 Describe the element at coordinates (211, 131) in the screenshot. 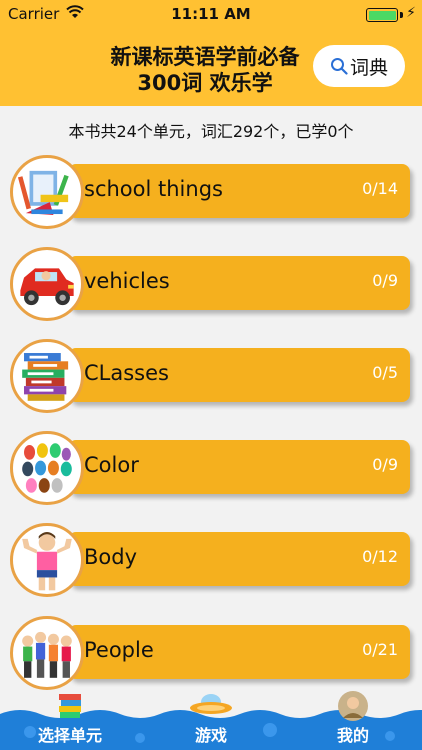

I see `book-summary: 本书共24个单元，词汇292个，已学0个` at that location.